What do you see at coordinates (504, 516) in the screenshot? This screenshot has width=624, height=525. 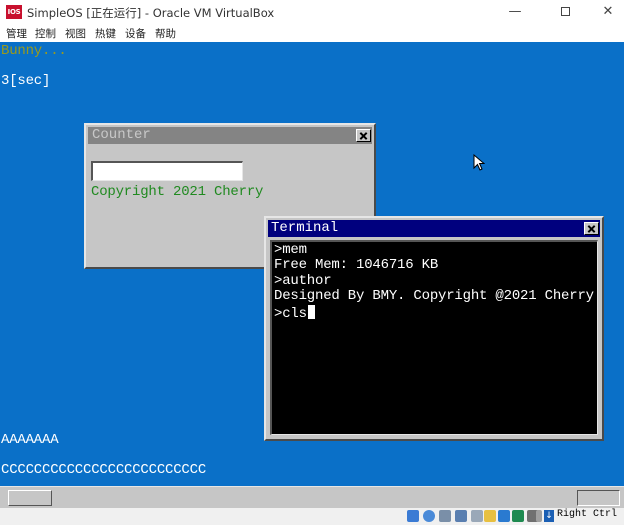 I see `display-icon` at bounding box center [504, 516].